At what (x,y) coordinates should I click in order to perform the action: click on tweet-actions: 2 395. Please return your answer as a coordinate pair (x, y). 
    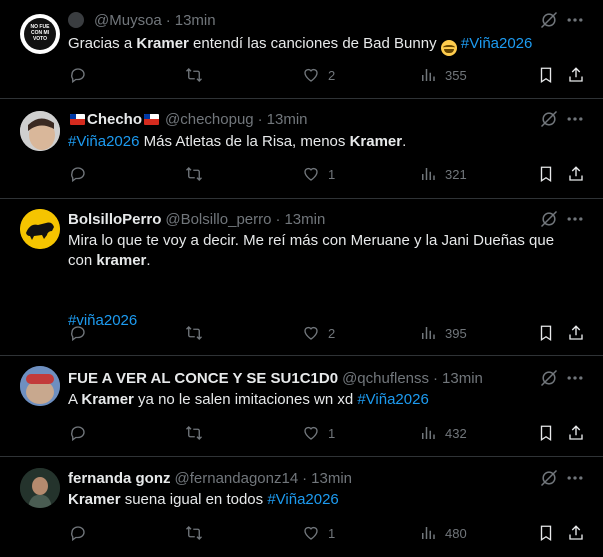
    Looking at the image, I should click on (330, 333).